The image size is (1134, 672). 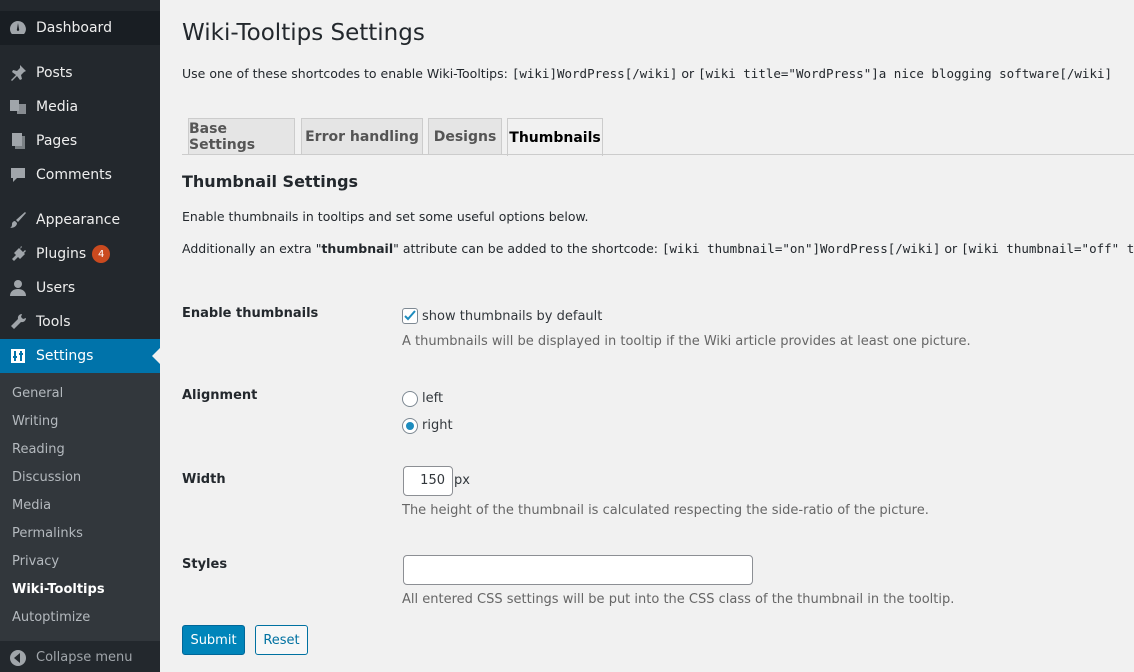 What do you see at coordinates (74, 28) in the screenshot?
I see `sidebar-item-label: Dashboard` at bounding box center [74, 28].